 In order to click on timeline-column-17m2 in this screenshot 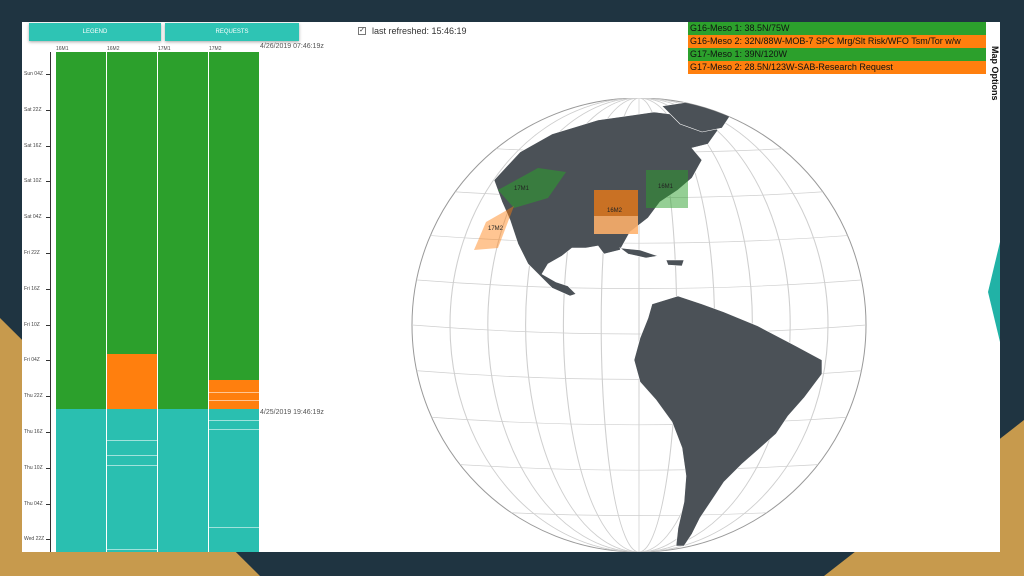, I will do `click(233, 302)`.